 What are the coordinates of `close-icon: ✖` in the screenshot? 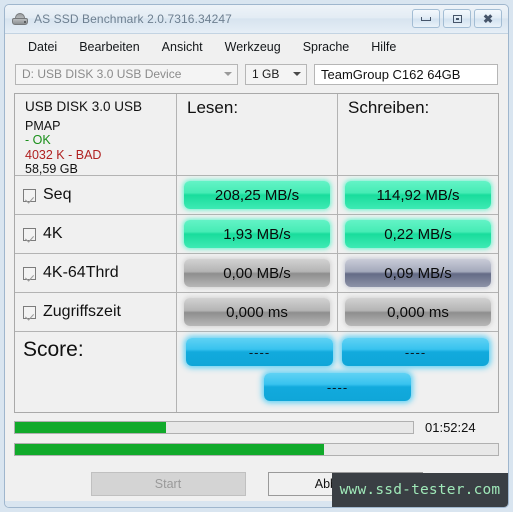 It's located at (488, 18).